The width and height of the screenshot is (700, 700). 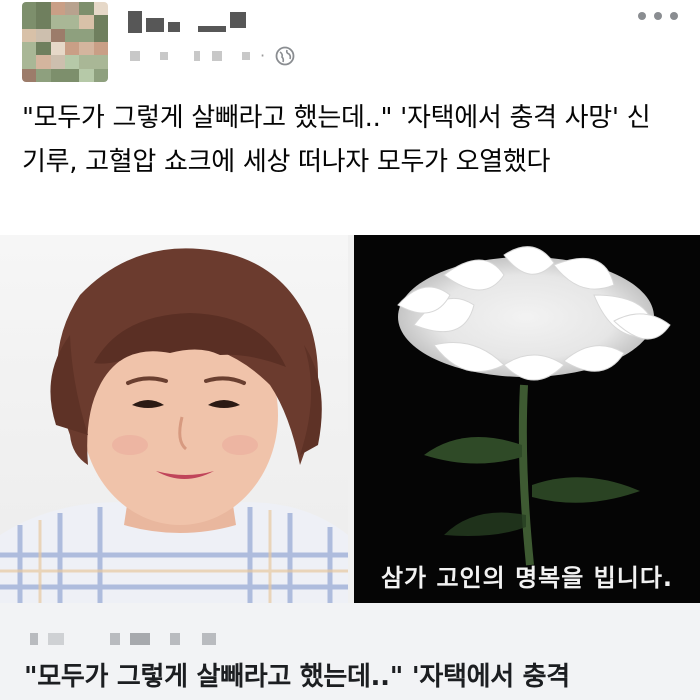 I want to click on condolence-caption: 삼가 고인의 명복을 빕니다., so click(x=527, y=578).